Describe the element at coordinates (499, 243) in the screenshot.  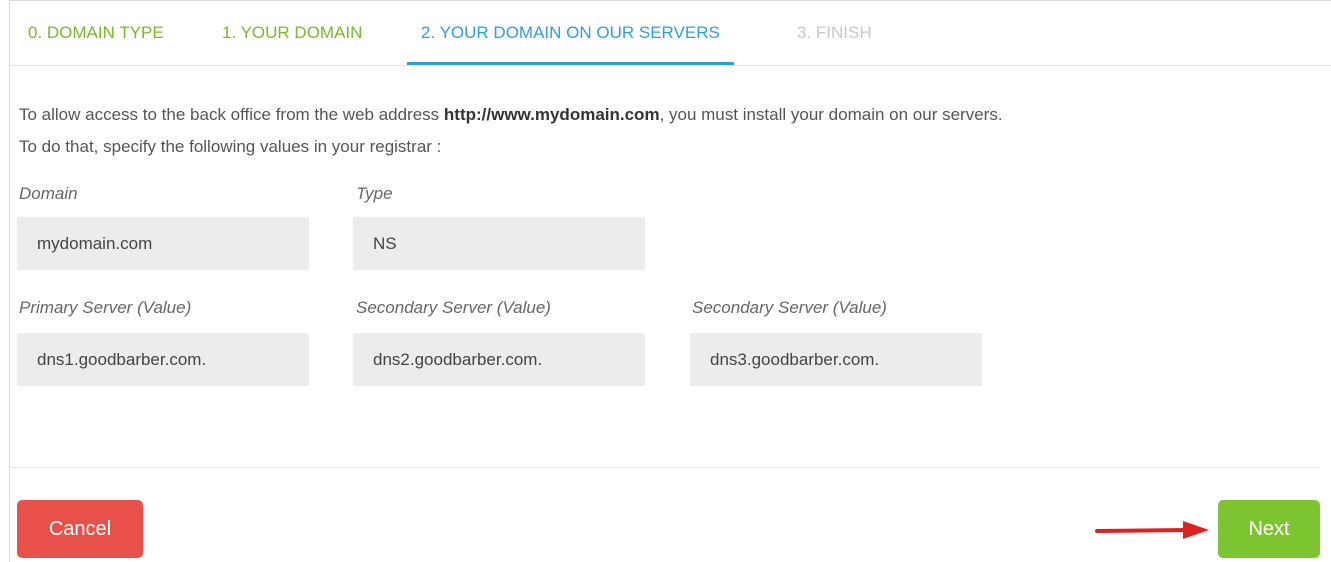
I see `type-field: NS` at that location.